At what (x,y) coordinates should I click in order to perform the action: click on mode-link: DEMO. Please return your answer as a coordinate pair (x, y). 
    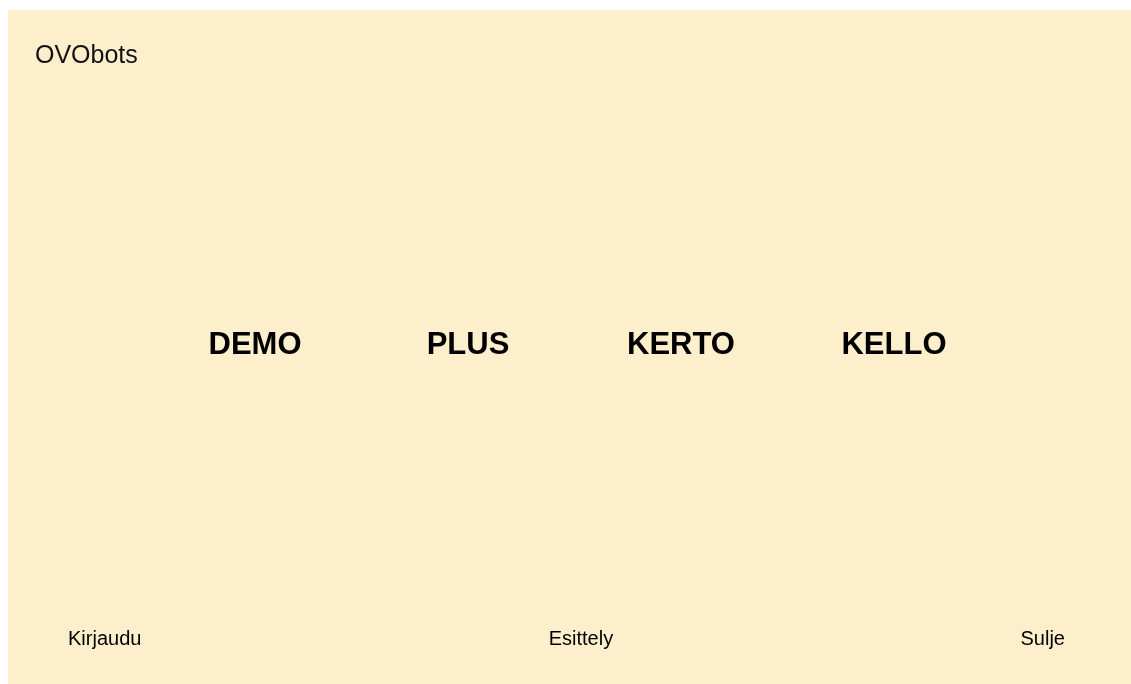
    Looking at the image, I should click on (255, 344).